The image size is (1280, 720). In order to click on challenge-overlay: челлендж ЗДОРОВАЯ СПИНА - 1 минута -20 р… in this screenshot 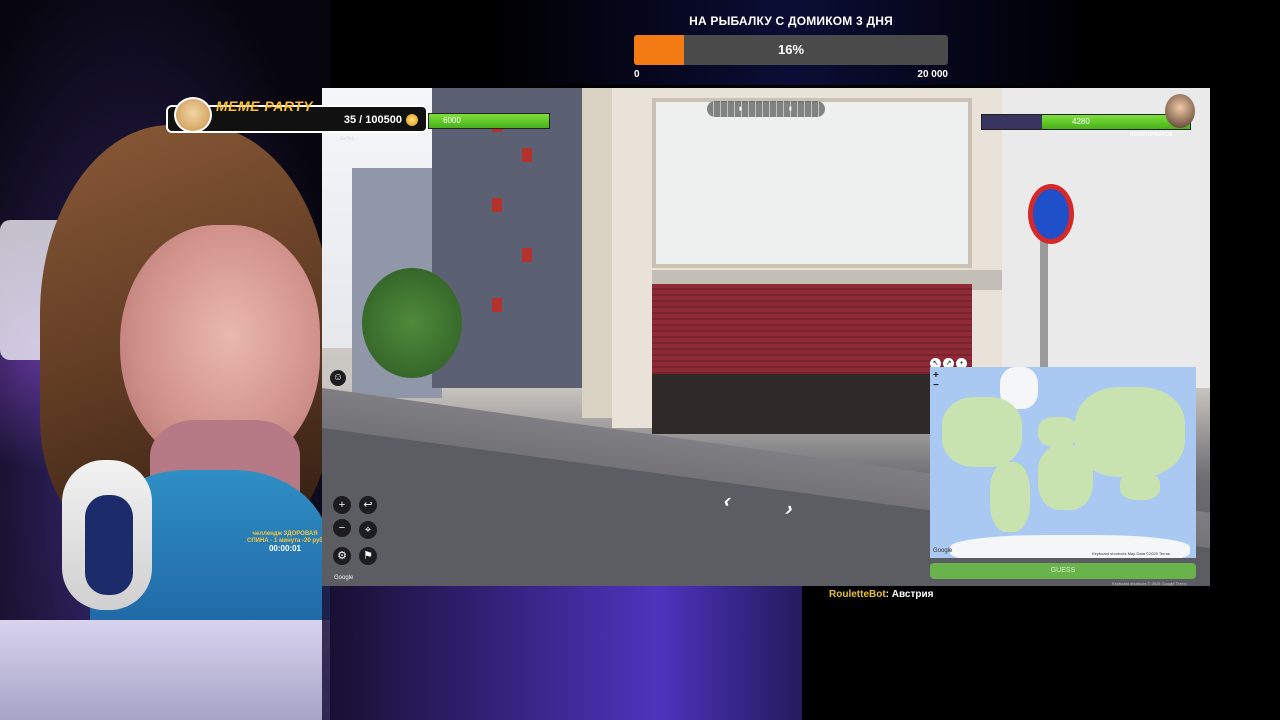, I will do `click(285, 542)`.